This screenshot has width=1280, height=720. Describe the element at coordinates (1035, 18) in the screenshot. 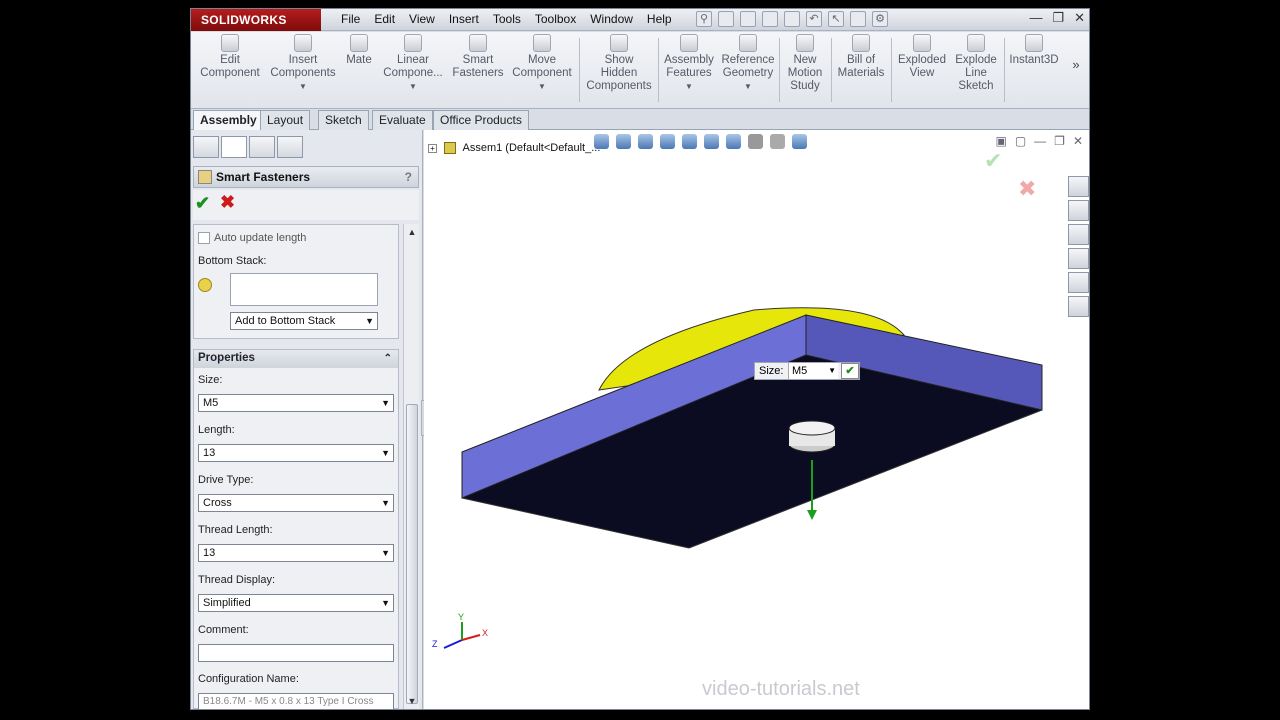

I see `minimize-icon: —` at that location.